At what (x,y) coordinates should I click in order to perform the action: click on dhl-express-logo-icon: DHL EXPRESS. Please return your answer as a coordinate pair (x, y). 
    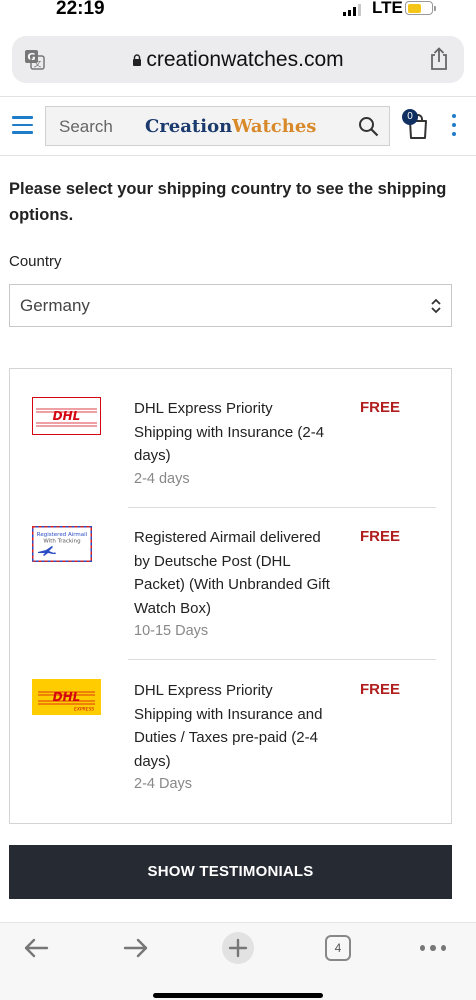
    Looking at the image, I should click on (66, 697).